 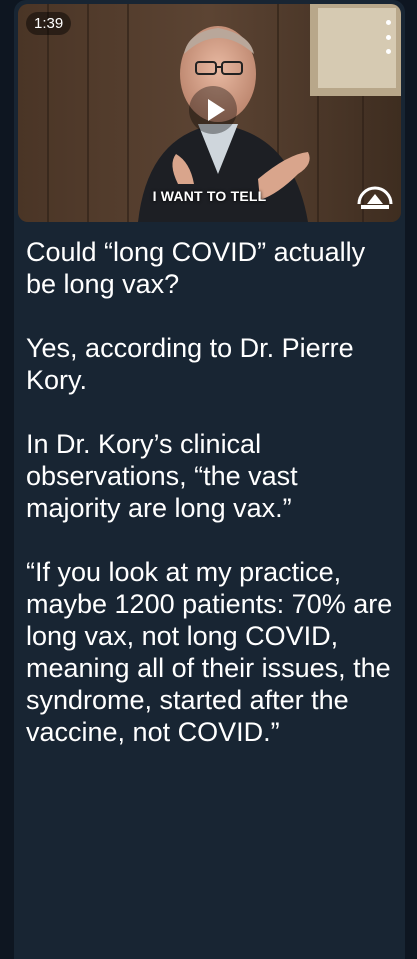 What do you see at coordinates (209, 196) in the screenshot?
I see `video-caption: I WANT TO TELL` at bounding box center [209, 196].